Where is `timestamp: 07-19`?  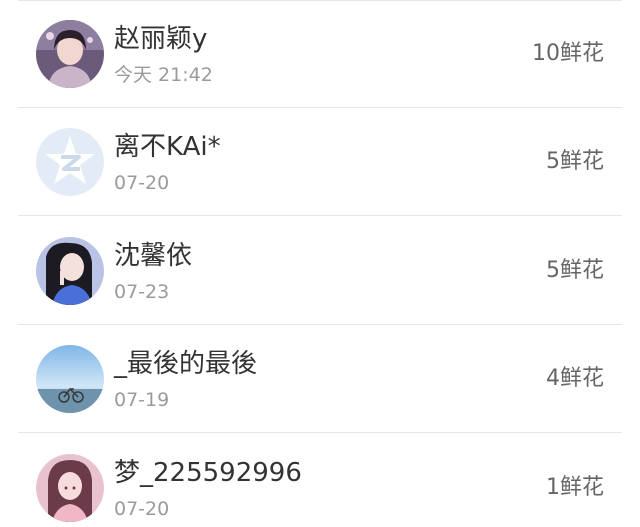
timestamp: 07-19 is located at coordinates (142, 400).